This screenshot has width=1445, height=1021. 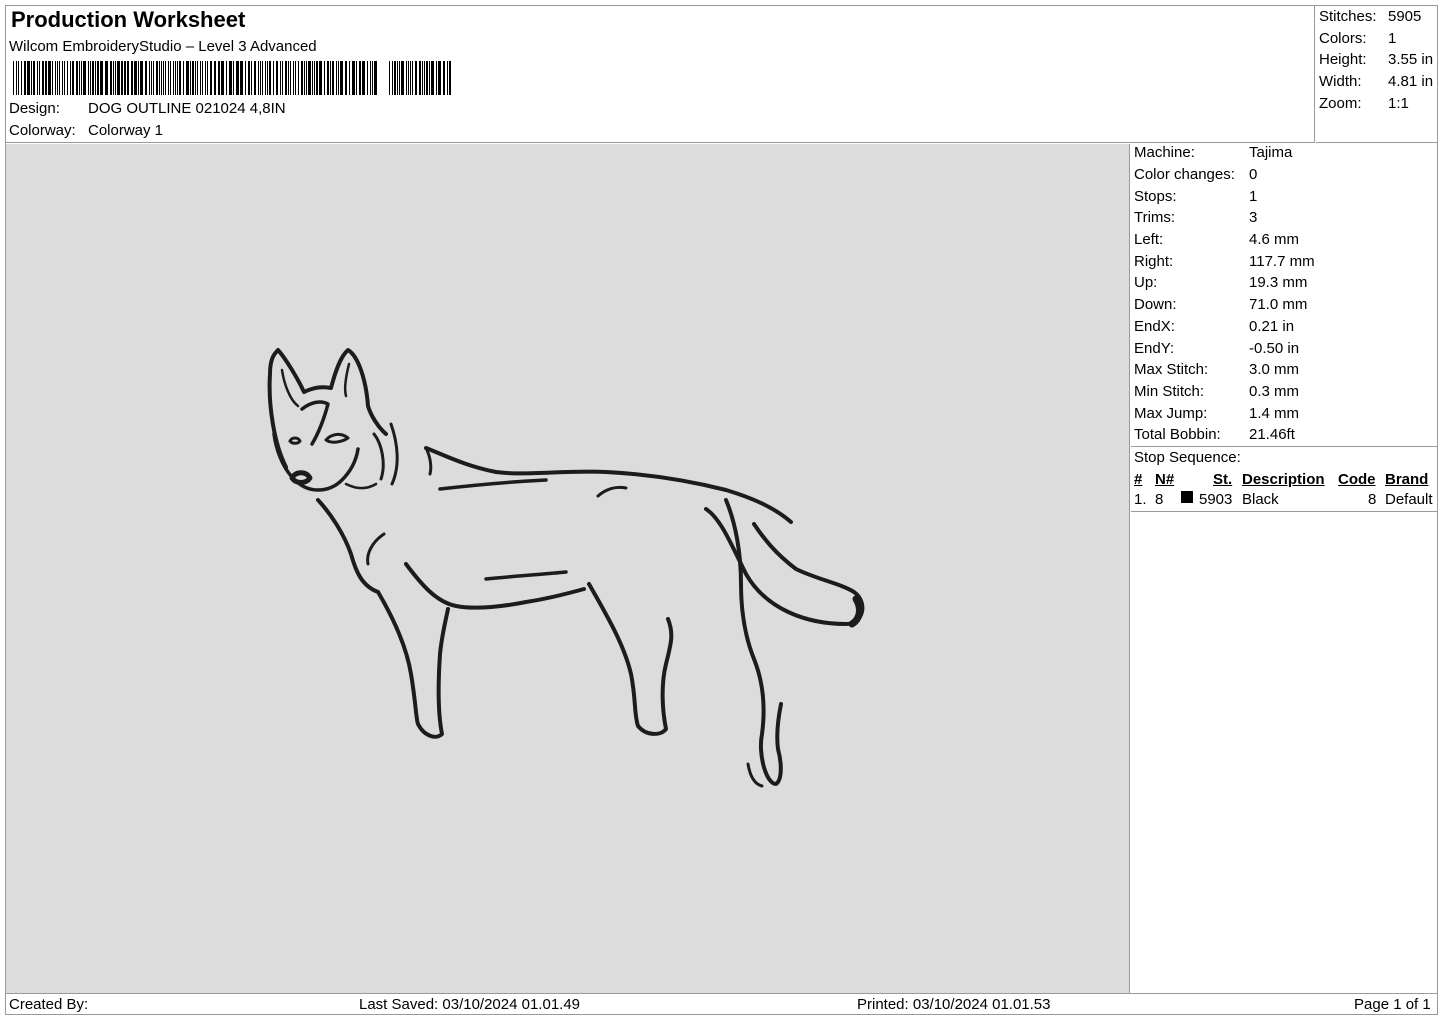 What do you see at coordinates (755, 775) in the screenshot?
I see `dog-hind-leg-left` at bounding box center [755, 775].